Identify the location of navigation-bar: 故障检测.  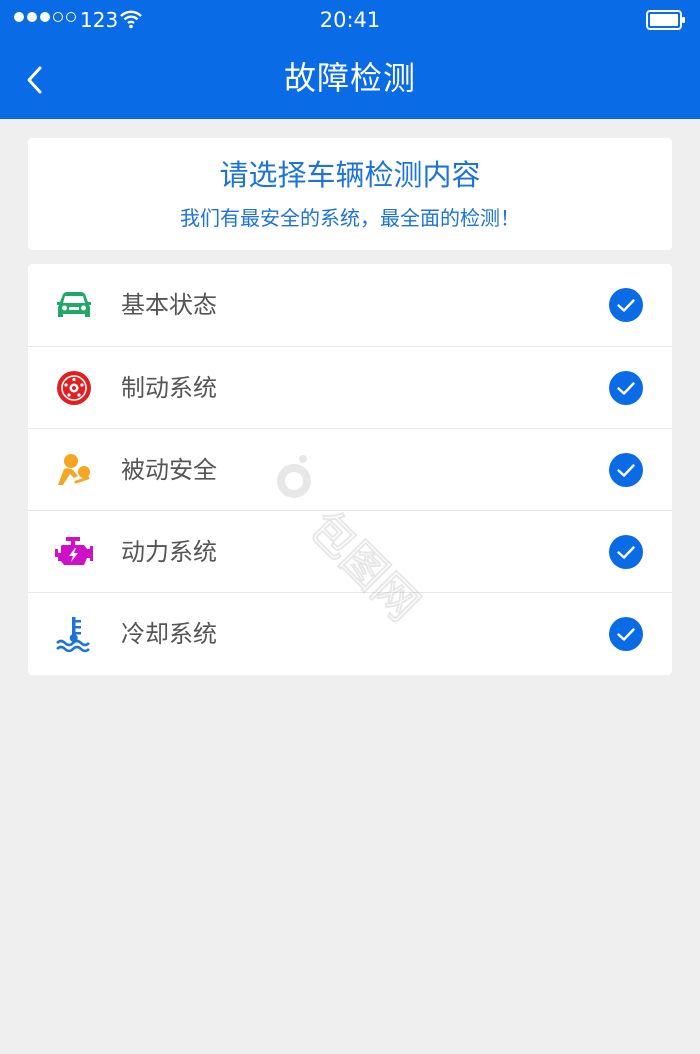
(350, 79).